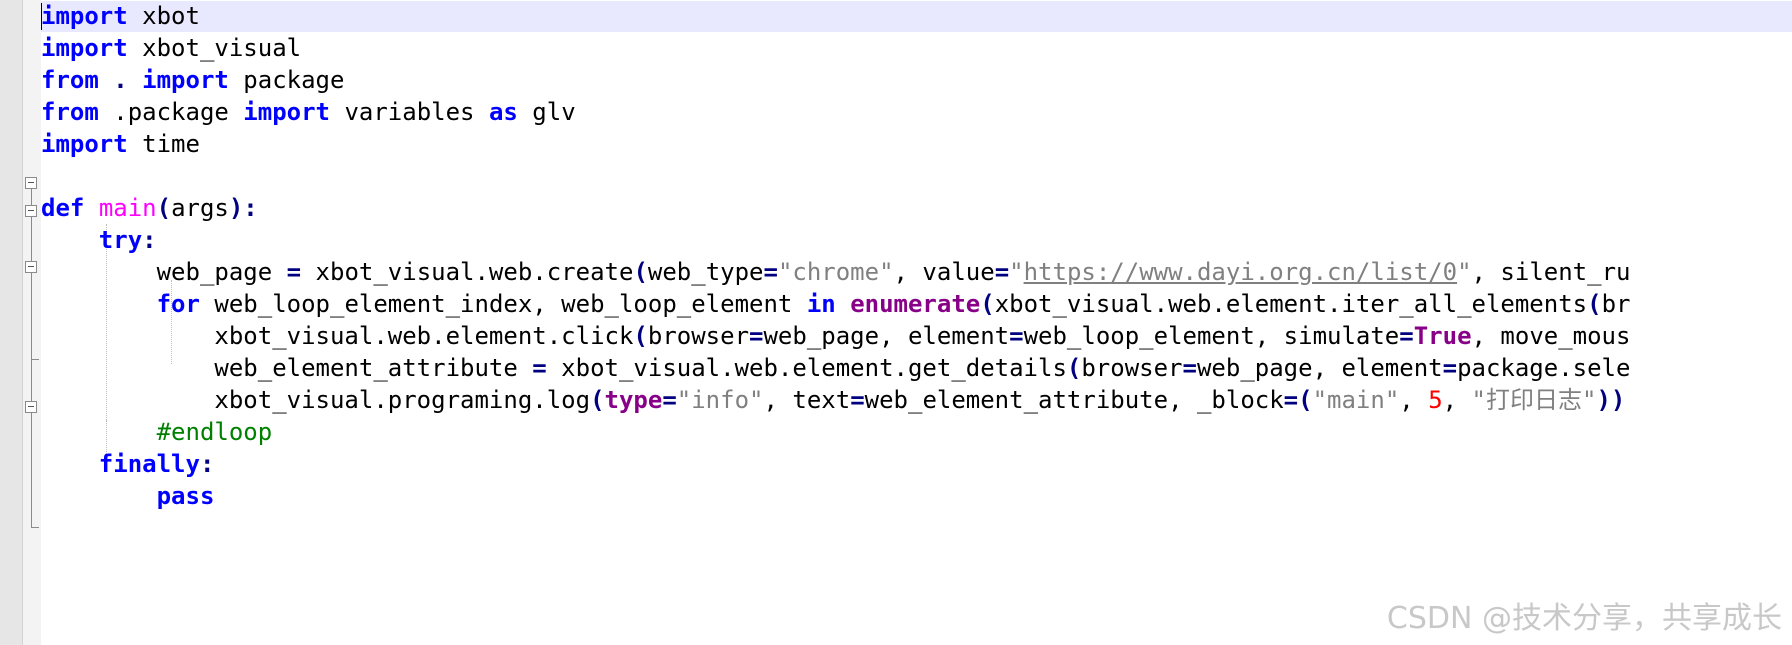 This screenshot has width=1792, height=645. What do you see at coordinates (916, 464) in the screenshot?
I see `code-line: finally:` at bounding box center [916, 464].